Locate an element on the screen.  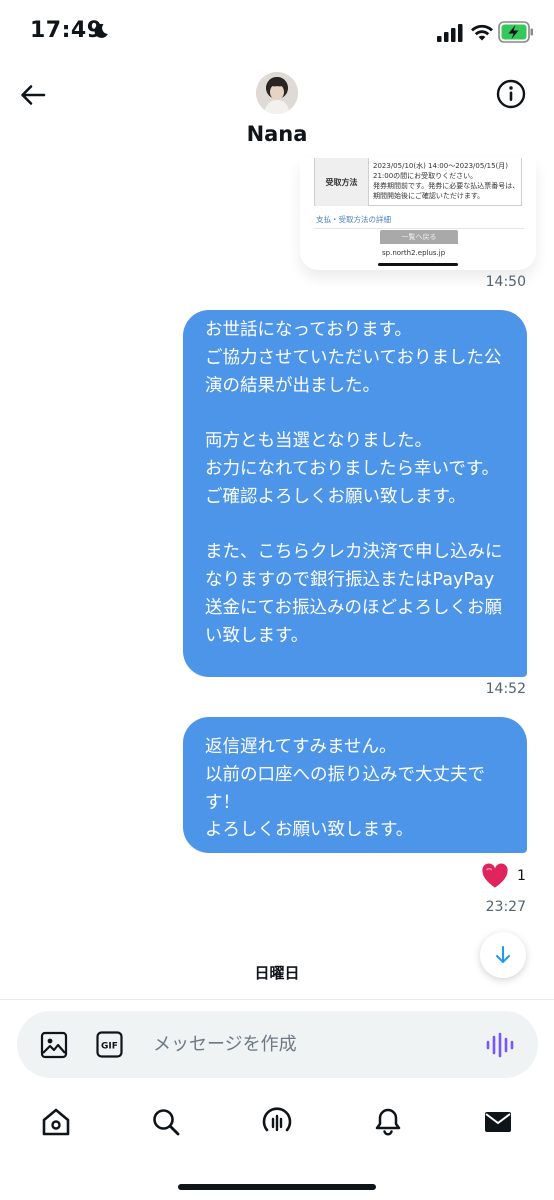
voice-message-icon is located at coordinates (500, 1045).